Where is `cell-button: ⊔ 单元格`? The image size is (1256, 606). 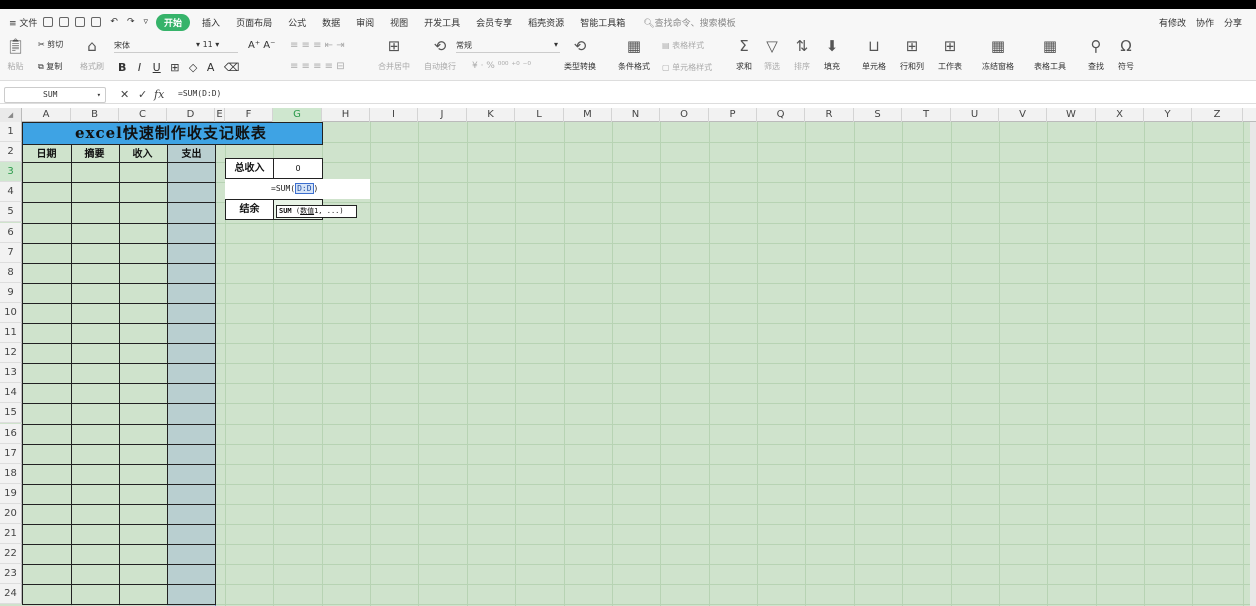
cell-button: ⊔ 单元格 is located at coordinates (874, 55).